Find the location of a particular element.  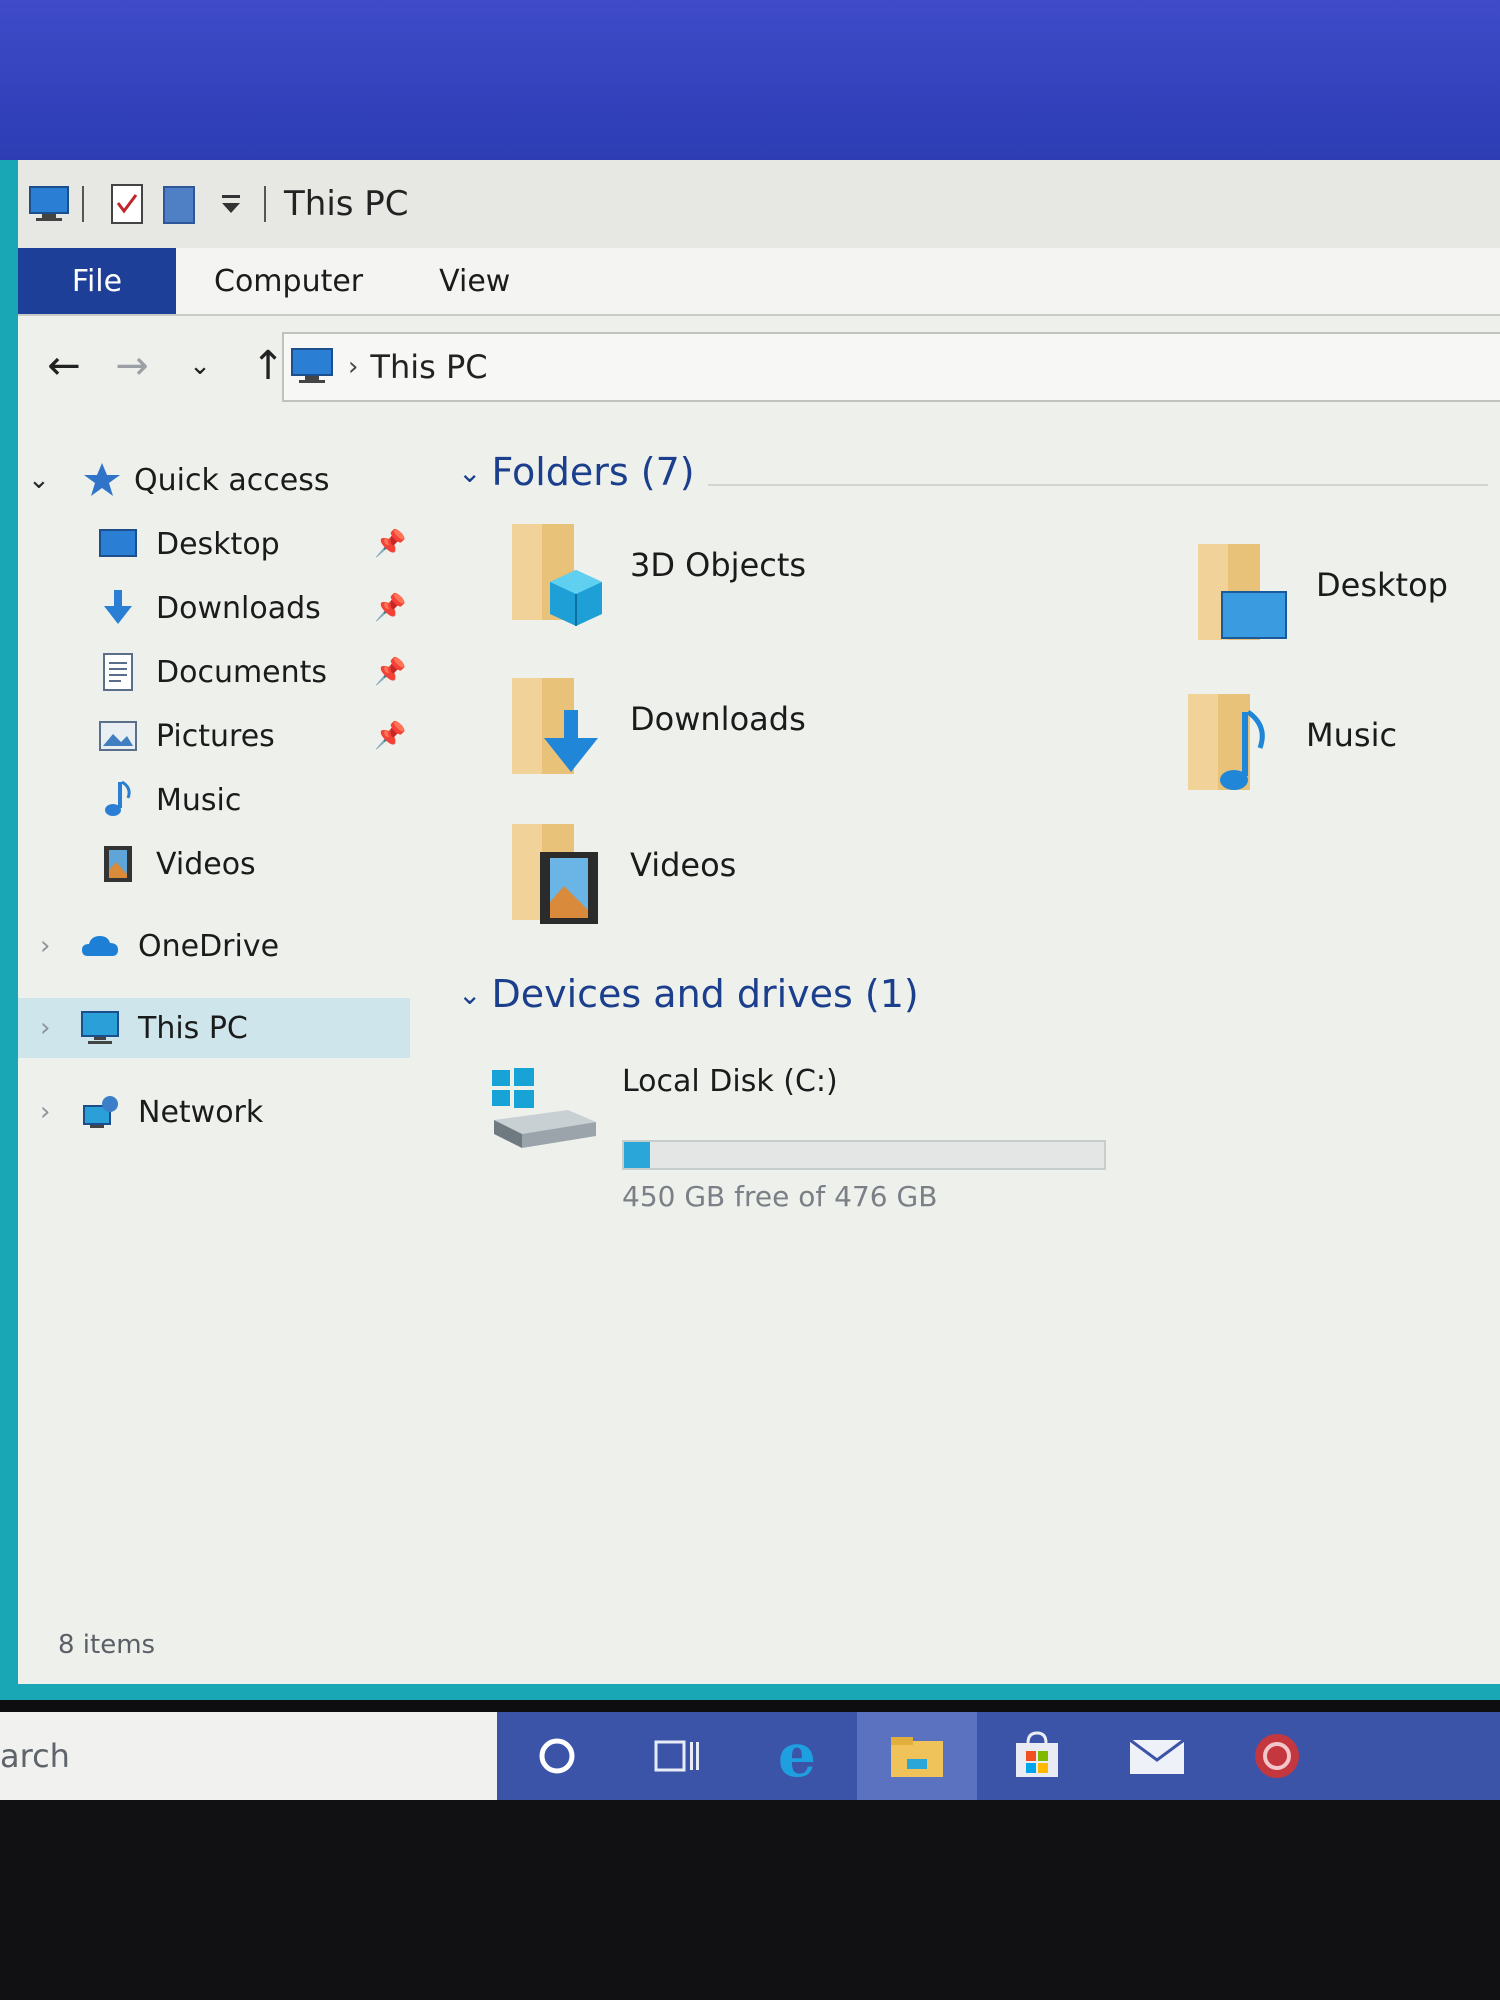

drive-usage-bar is located at coordinates (864, 1155).